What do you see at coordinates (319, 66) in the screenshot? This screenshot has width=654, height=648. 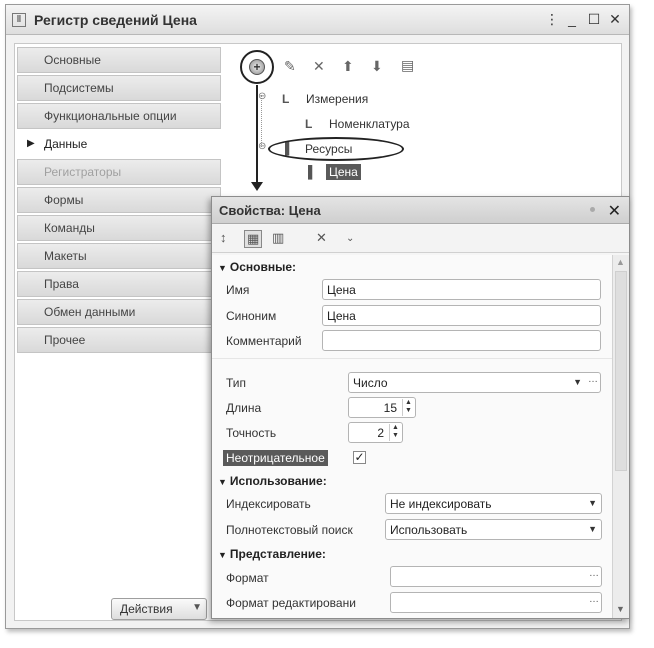 I see `delete-x-icon: ✕` at bounding box center [319, 66].